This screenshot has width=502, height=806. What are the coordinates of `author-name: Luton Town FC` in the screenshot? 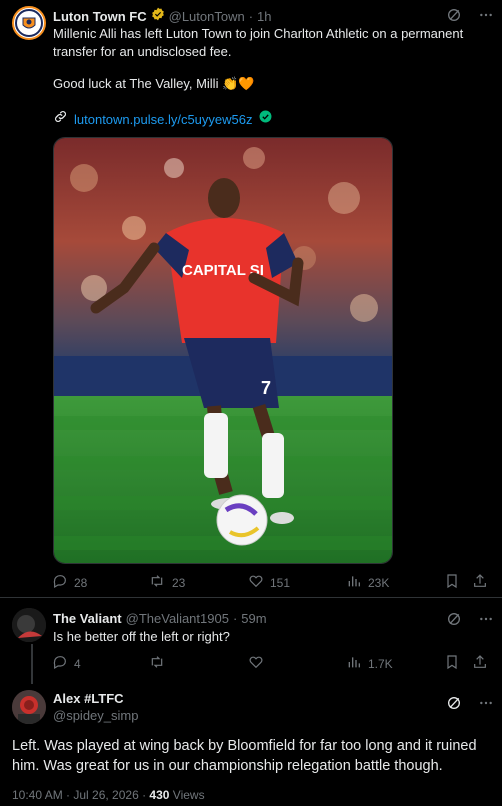 It's located at (100, 16).